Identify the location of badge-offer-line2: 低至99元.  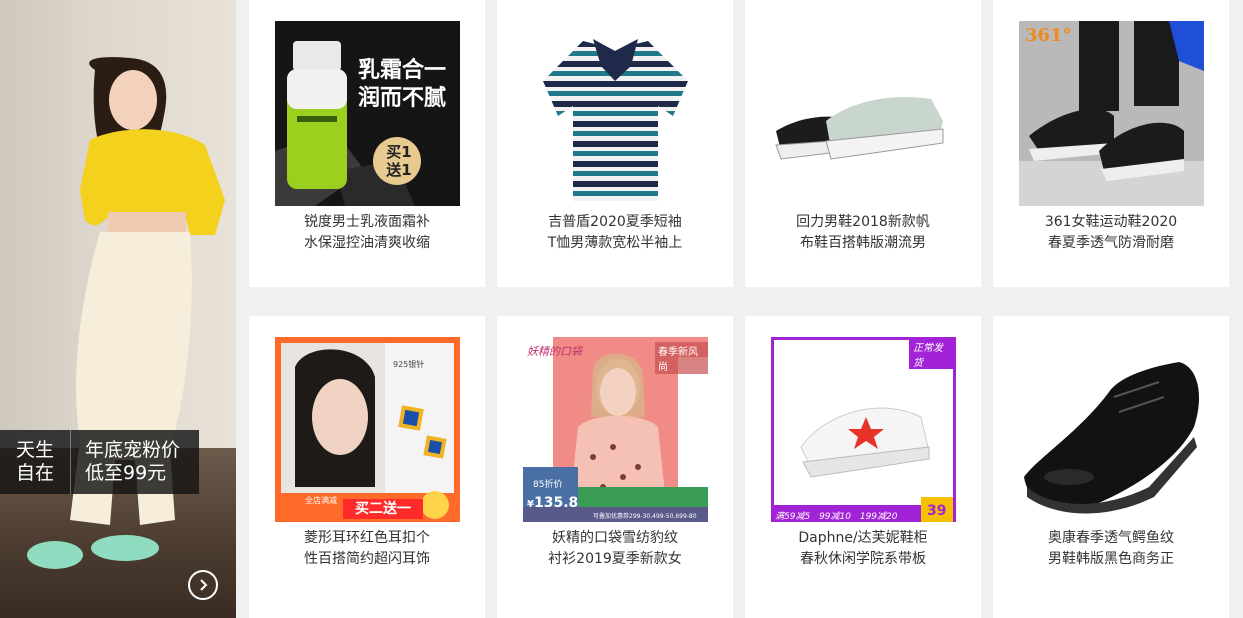
(126, 473).